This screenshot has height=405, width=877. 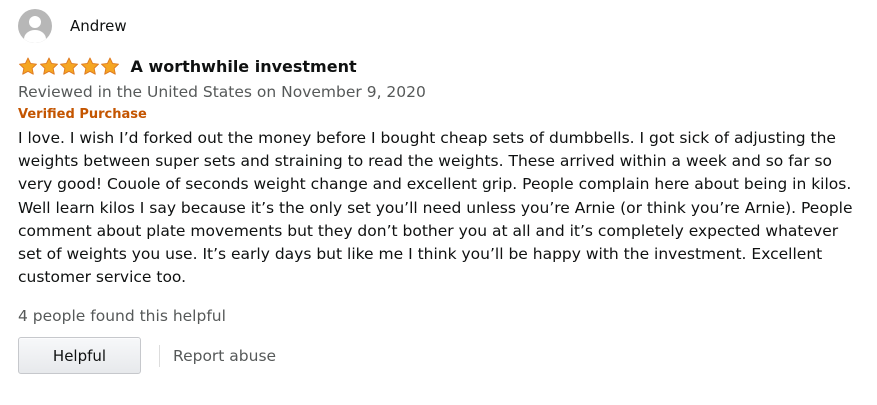 What do you see at coordinates (443, 356) in the screenshot?
I see `review-actions: Helpful Report abuse` at bounding box center [443, 356].